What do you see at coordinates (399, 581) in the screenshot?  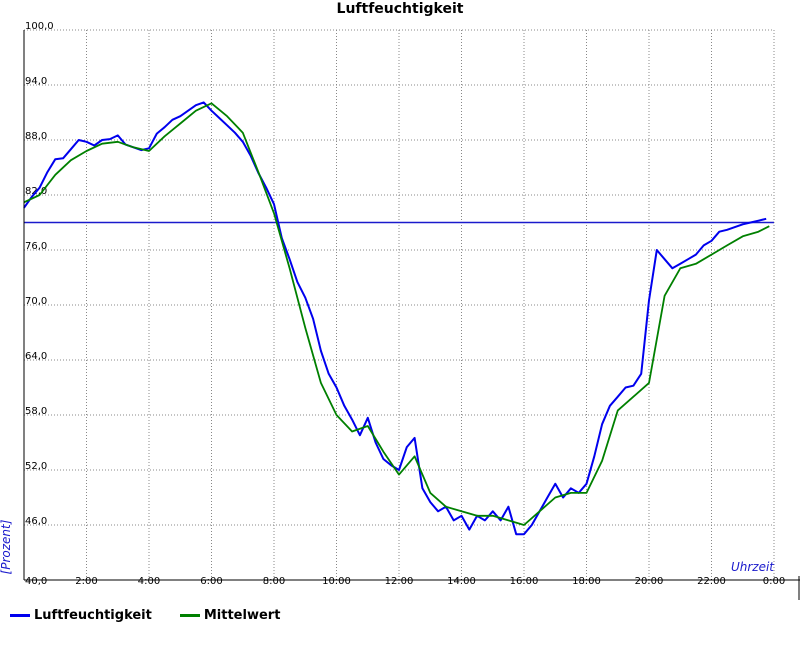 I see `x-tick-label: 12:00` at bounding box center [399, 581].